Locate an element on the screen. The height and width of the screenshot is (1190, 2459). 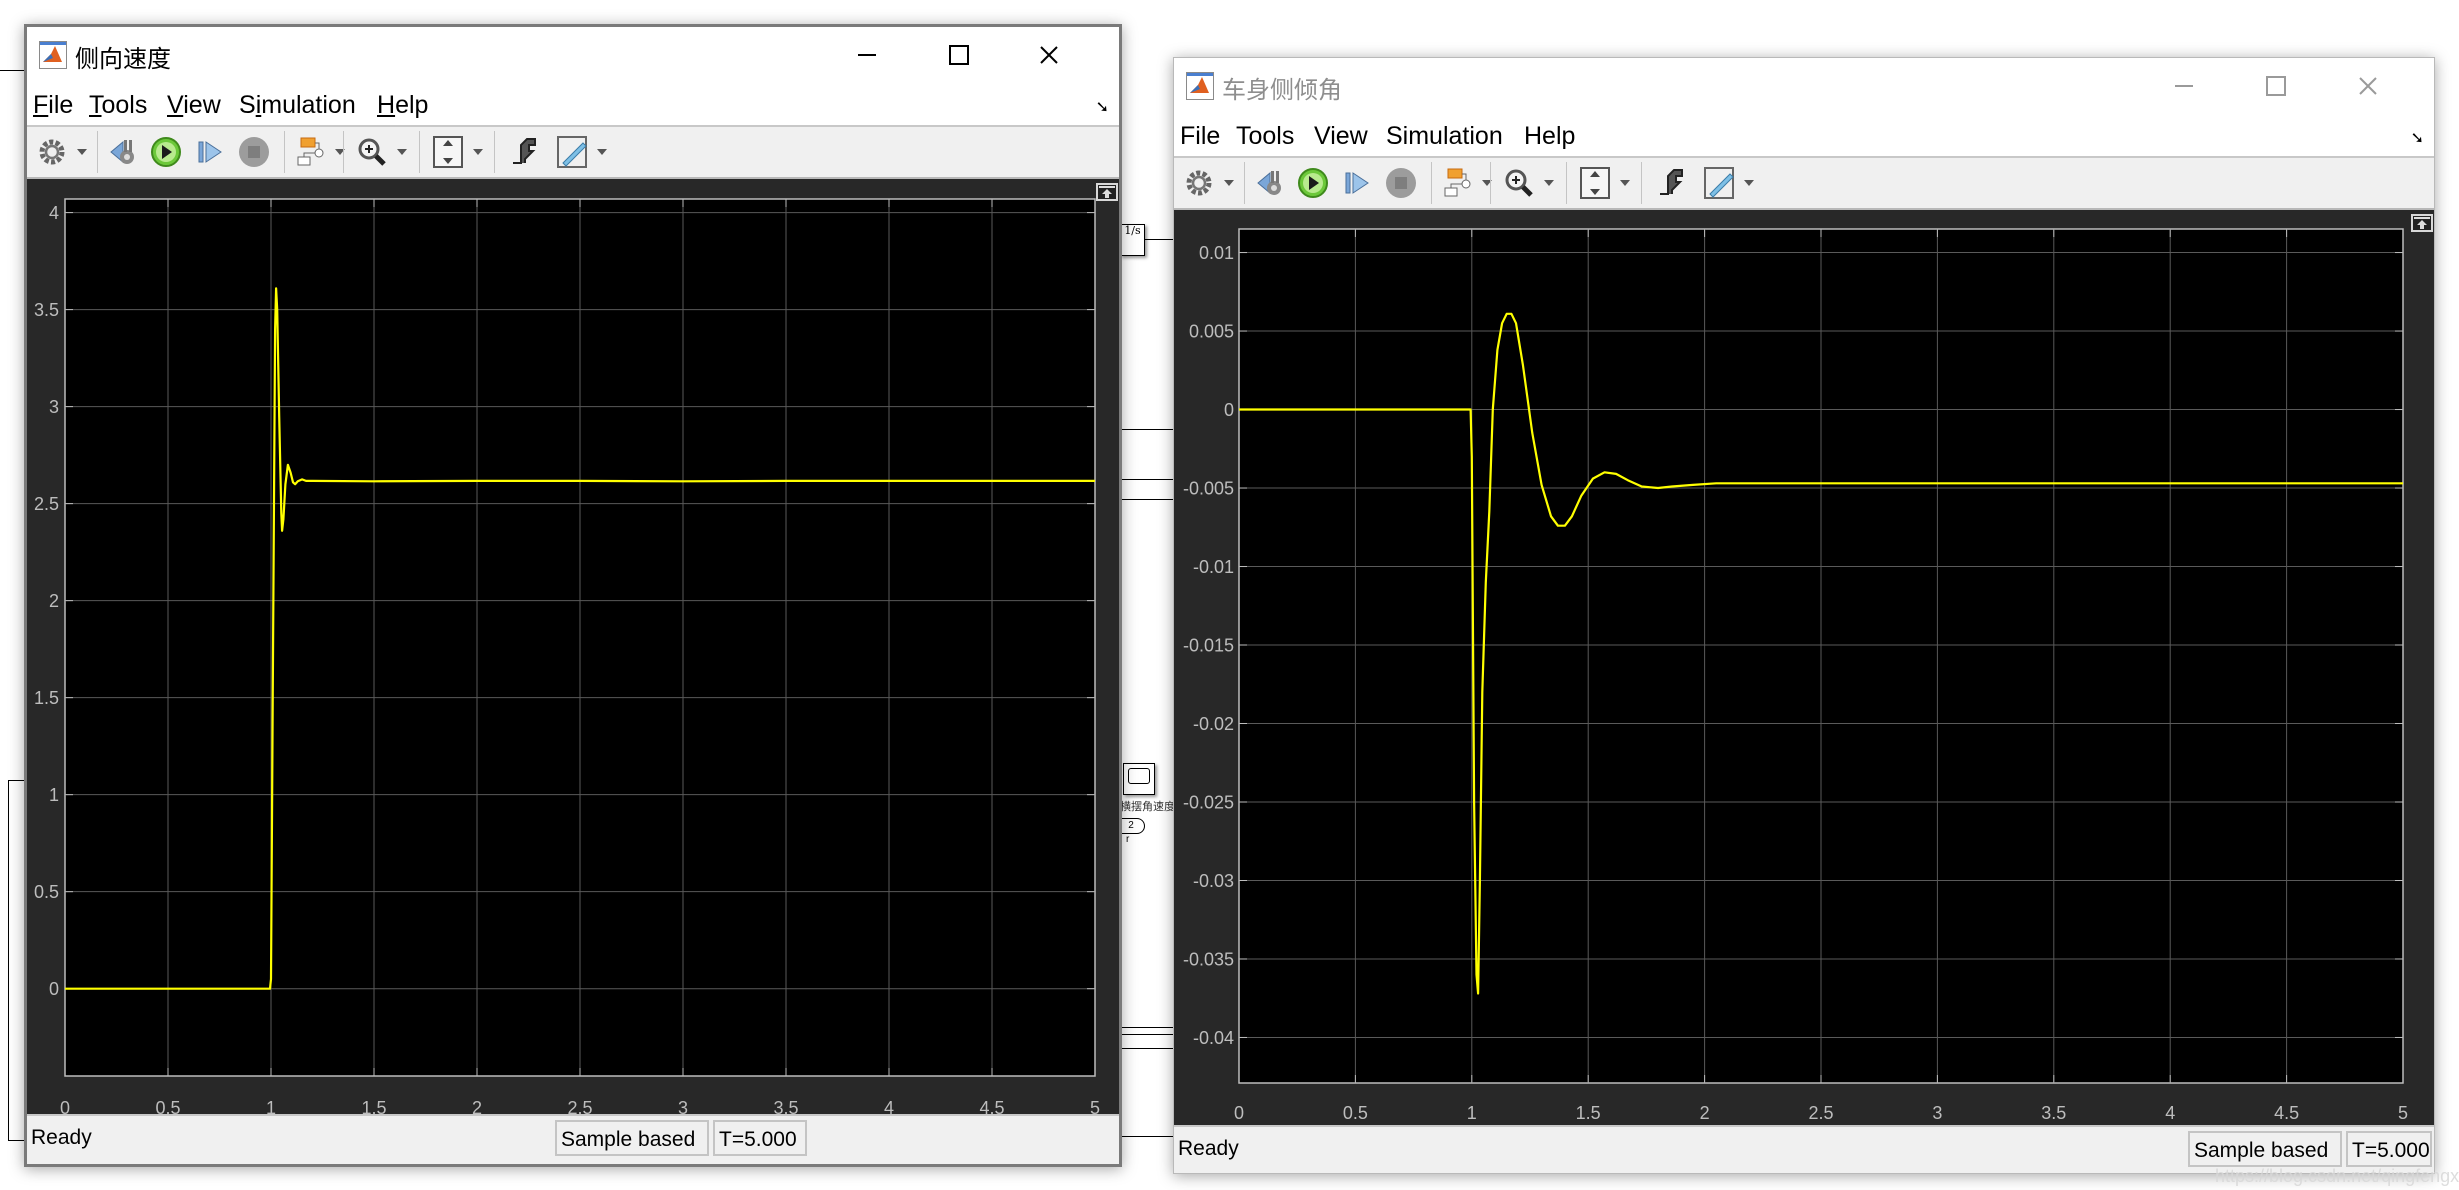
x-tick-label: 1 is located at coordinates (1472, 1113).